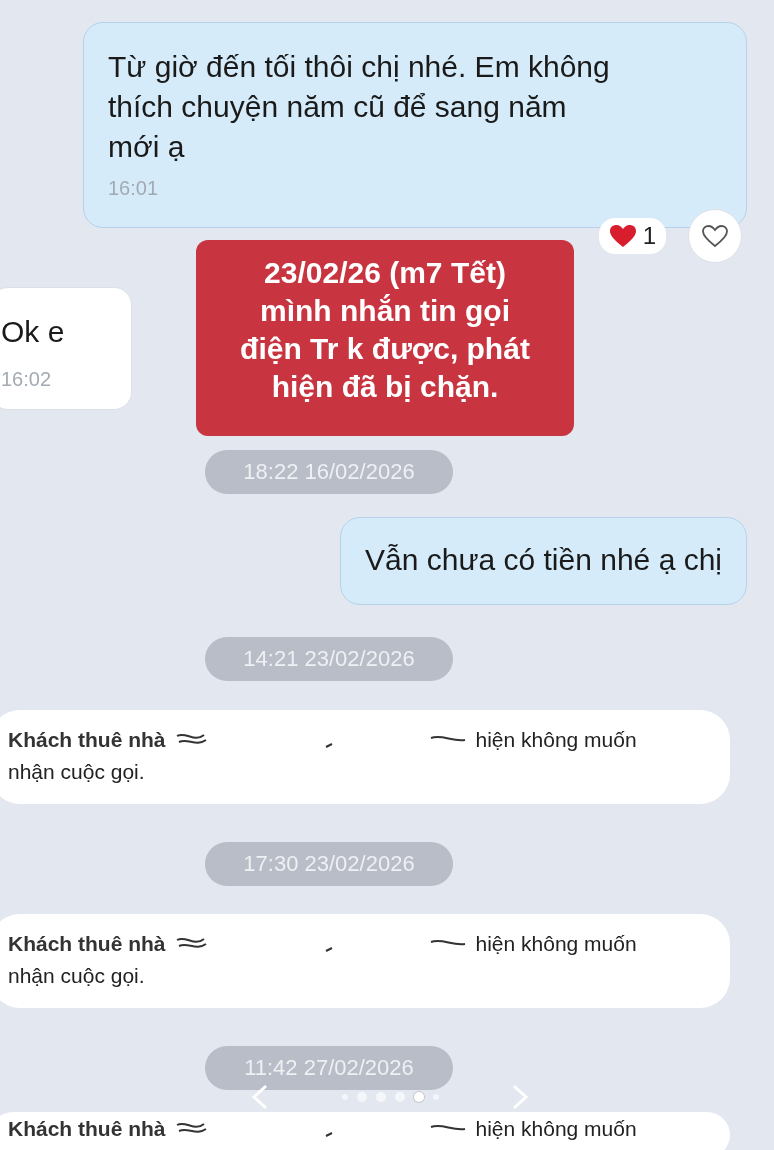 The width and height of the screenshot is (774, 1150). What do you see at coordinates (26, 379) in the screenshot?
I see `message-time: 16:02` at bounding box center [26, 379].